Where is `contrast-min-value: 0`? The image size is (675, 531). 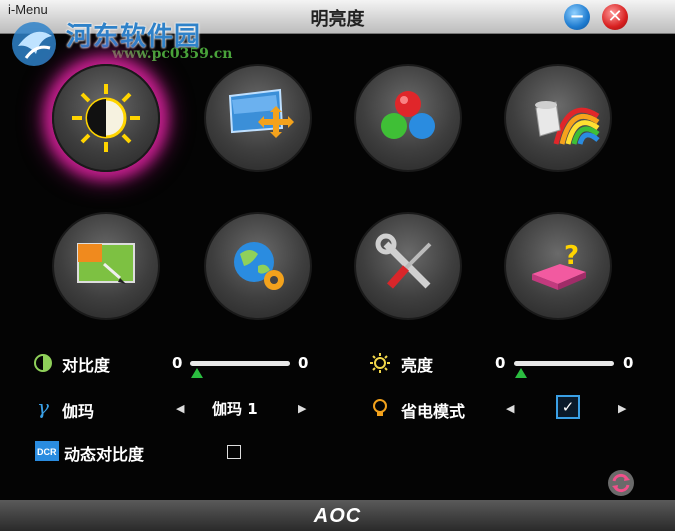
contrast-min-value: 0 is located at coordinates (177, 363).